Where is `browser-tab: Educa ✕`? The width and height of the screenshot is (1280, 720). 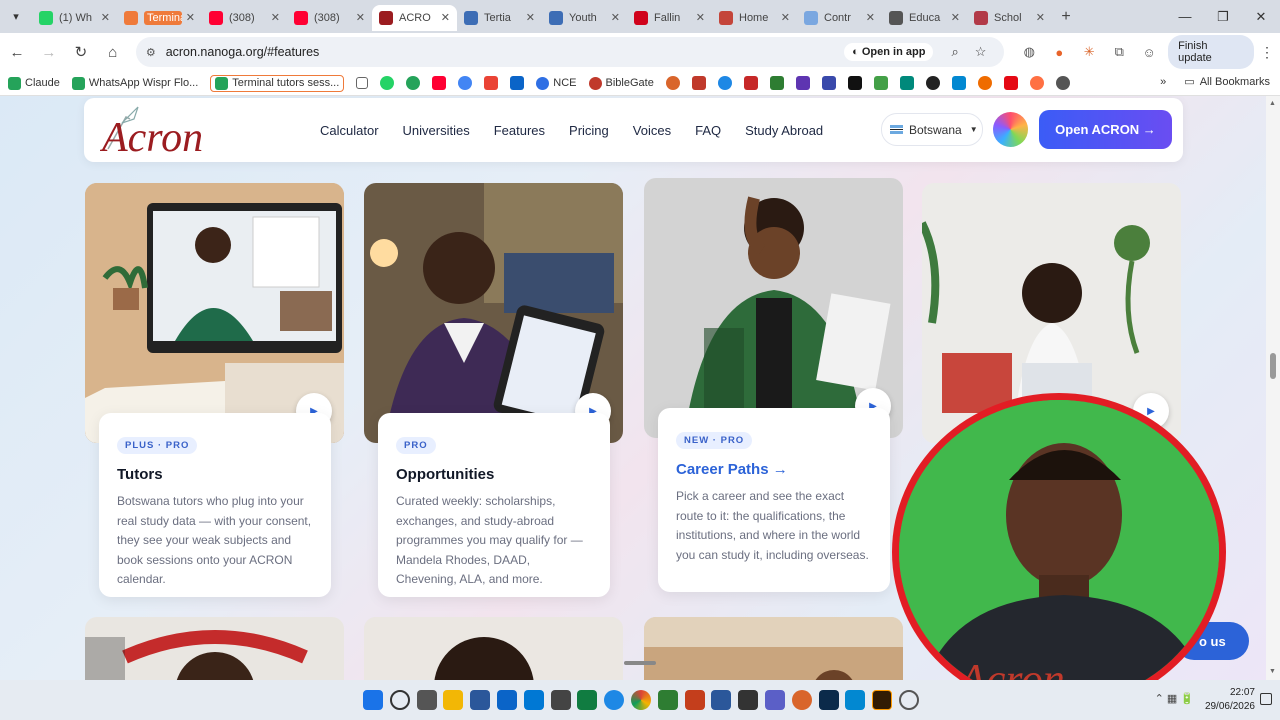 browser-tab: Educa ✕ is located at coordinates (924, 18).